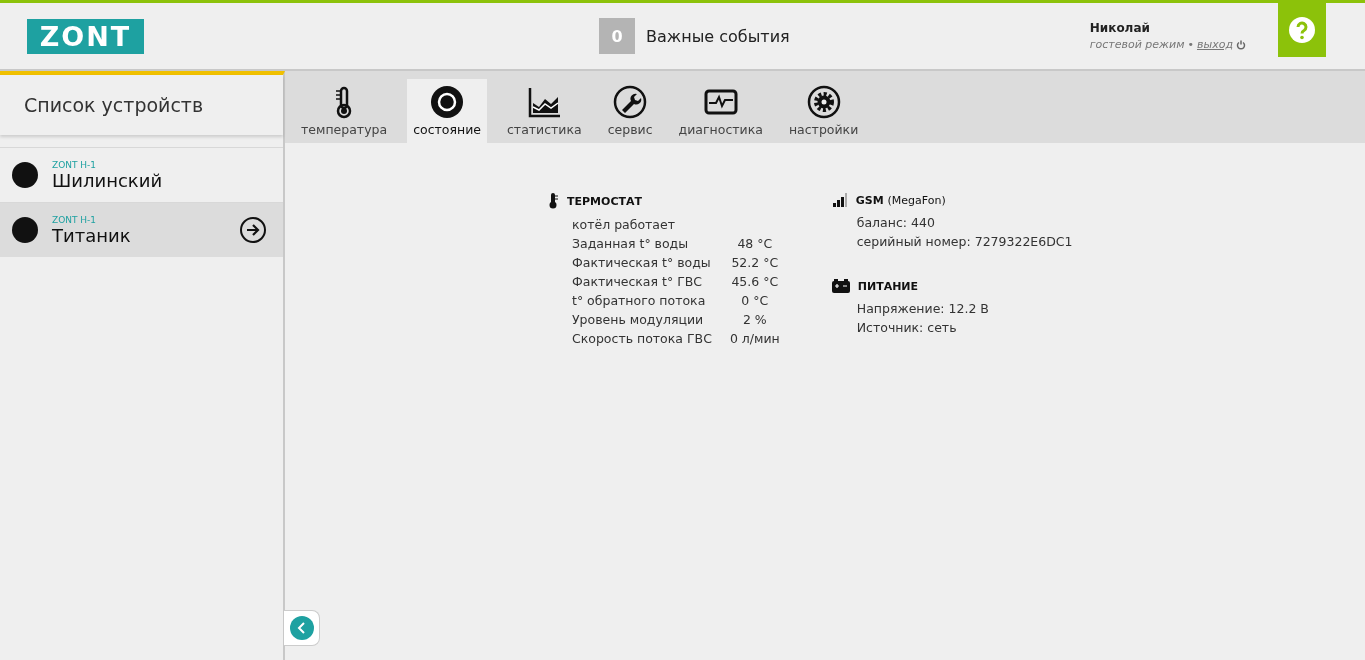 The height and width of the screenshot is (660, 1365). I want to click on section-title: ТЕРМОСТАТ, so click(604, 201).